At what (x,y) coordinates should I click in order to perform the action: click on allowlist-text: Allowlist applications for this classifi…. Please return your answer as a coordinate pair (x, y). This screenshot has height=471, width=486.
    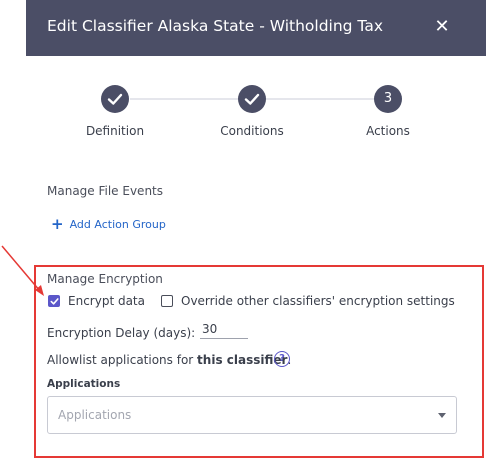
    Looking at the image, I should click on (169, 360).